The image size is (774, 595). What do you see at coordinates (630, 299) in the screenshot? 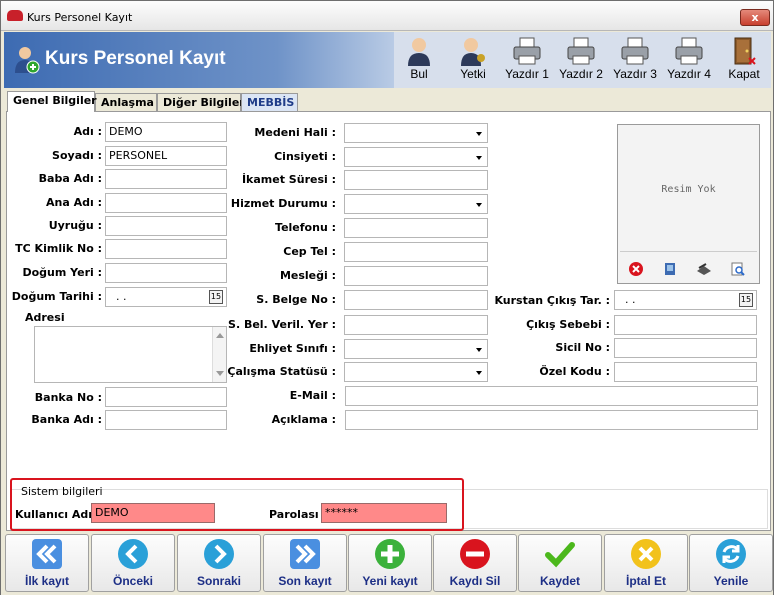
I see `exit-date-value: . .` at bounding box center [630, 299].